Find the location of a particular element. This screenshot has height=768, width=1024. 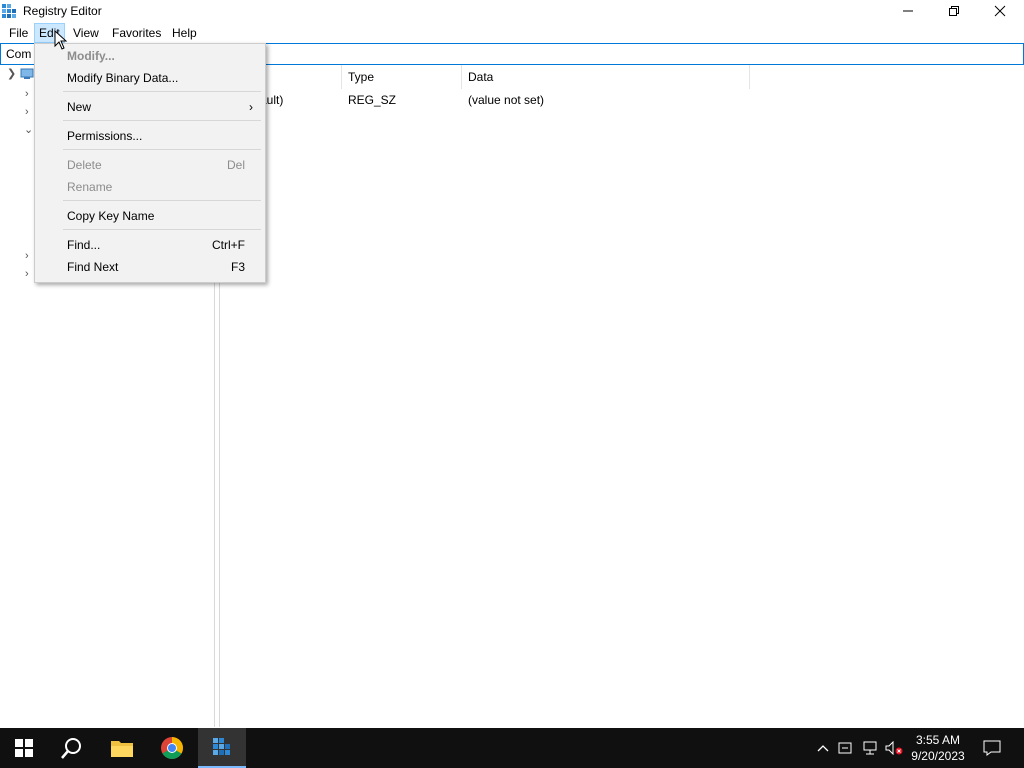

minimize-button is located at coordinates (908, 11).